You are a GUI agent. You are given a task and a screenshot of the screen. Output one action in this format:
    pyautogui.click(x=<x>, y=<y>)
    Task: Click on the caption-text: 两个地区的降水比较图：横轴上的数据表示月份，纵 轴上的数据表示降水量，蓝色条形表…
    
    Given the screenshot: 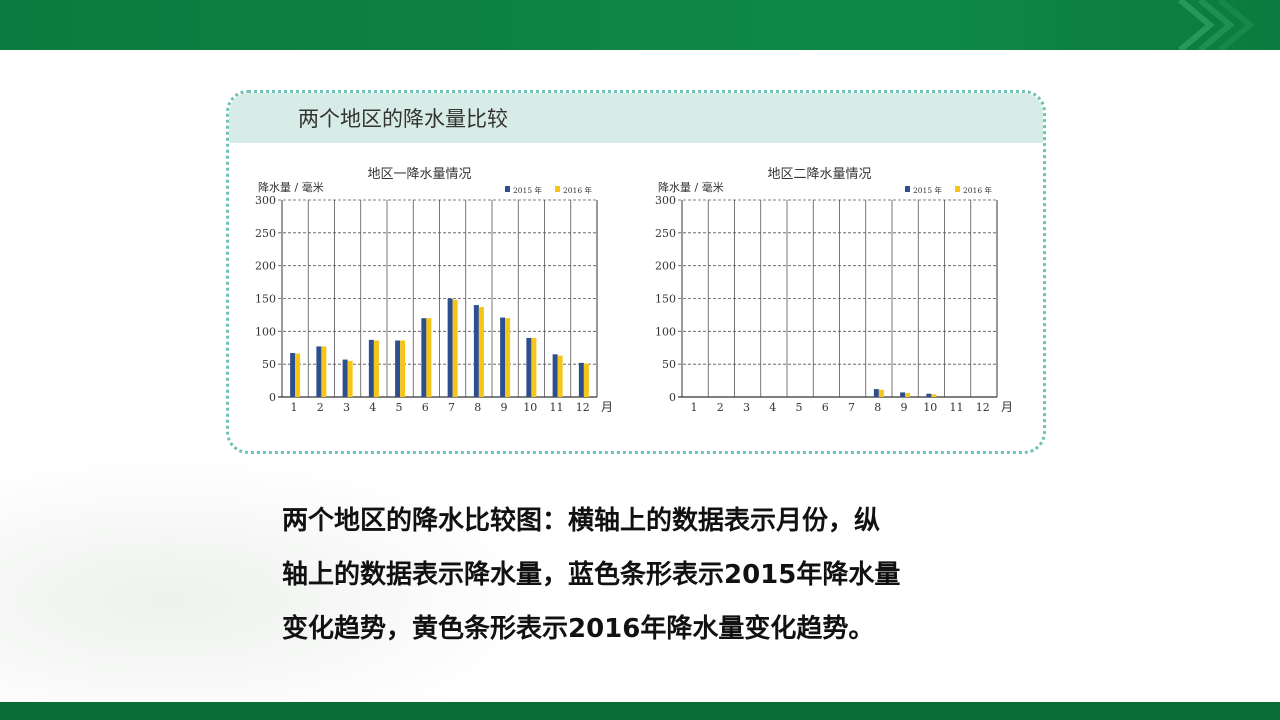 What is the action you would take?
    pyautogui.click(x=662, y=575)
    